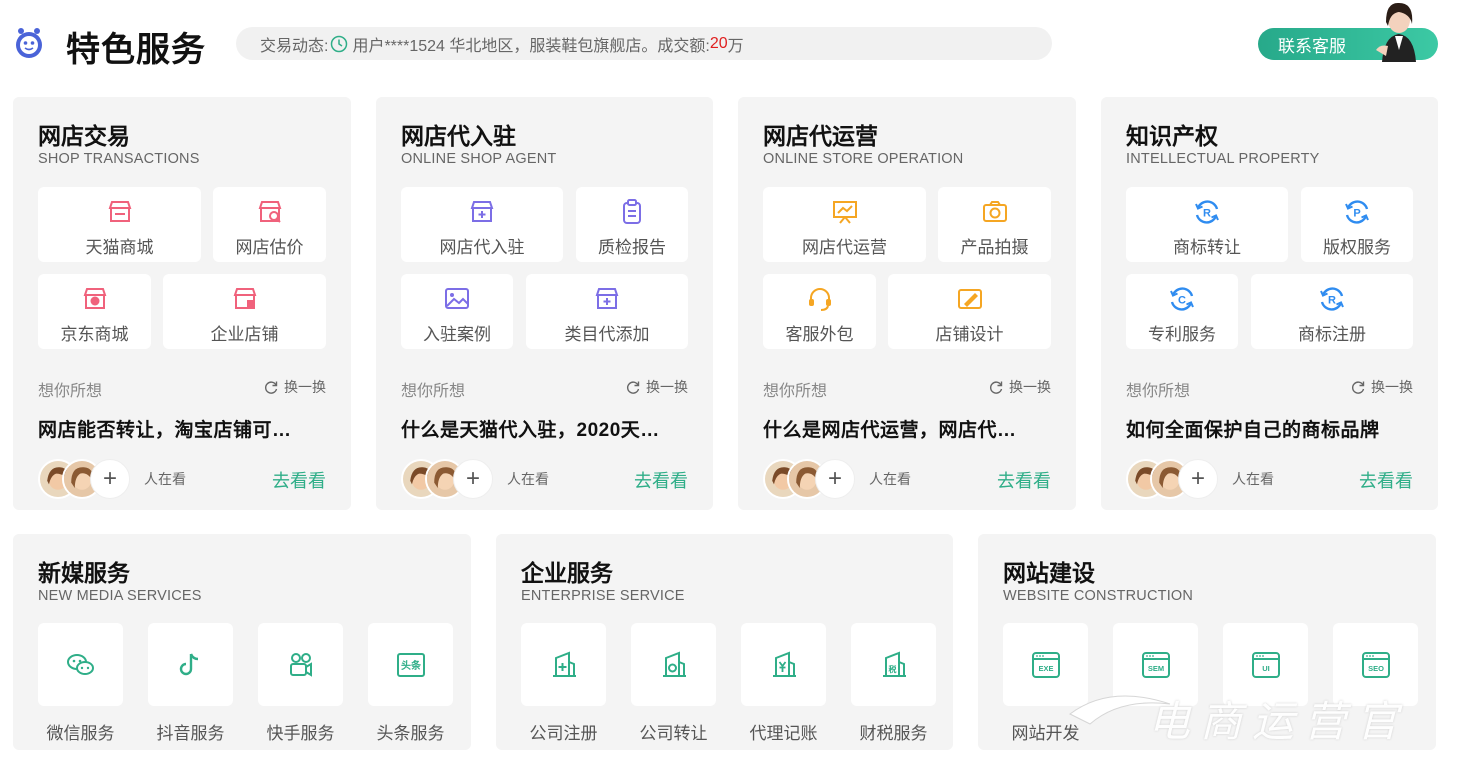 This screenshot has height=765, width=1459. Describe the element at coordinates (969, 299) in the screenshot. I see `design-pencil-icon` at that location.